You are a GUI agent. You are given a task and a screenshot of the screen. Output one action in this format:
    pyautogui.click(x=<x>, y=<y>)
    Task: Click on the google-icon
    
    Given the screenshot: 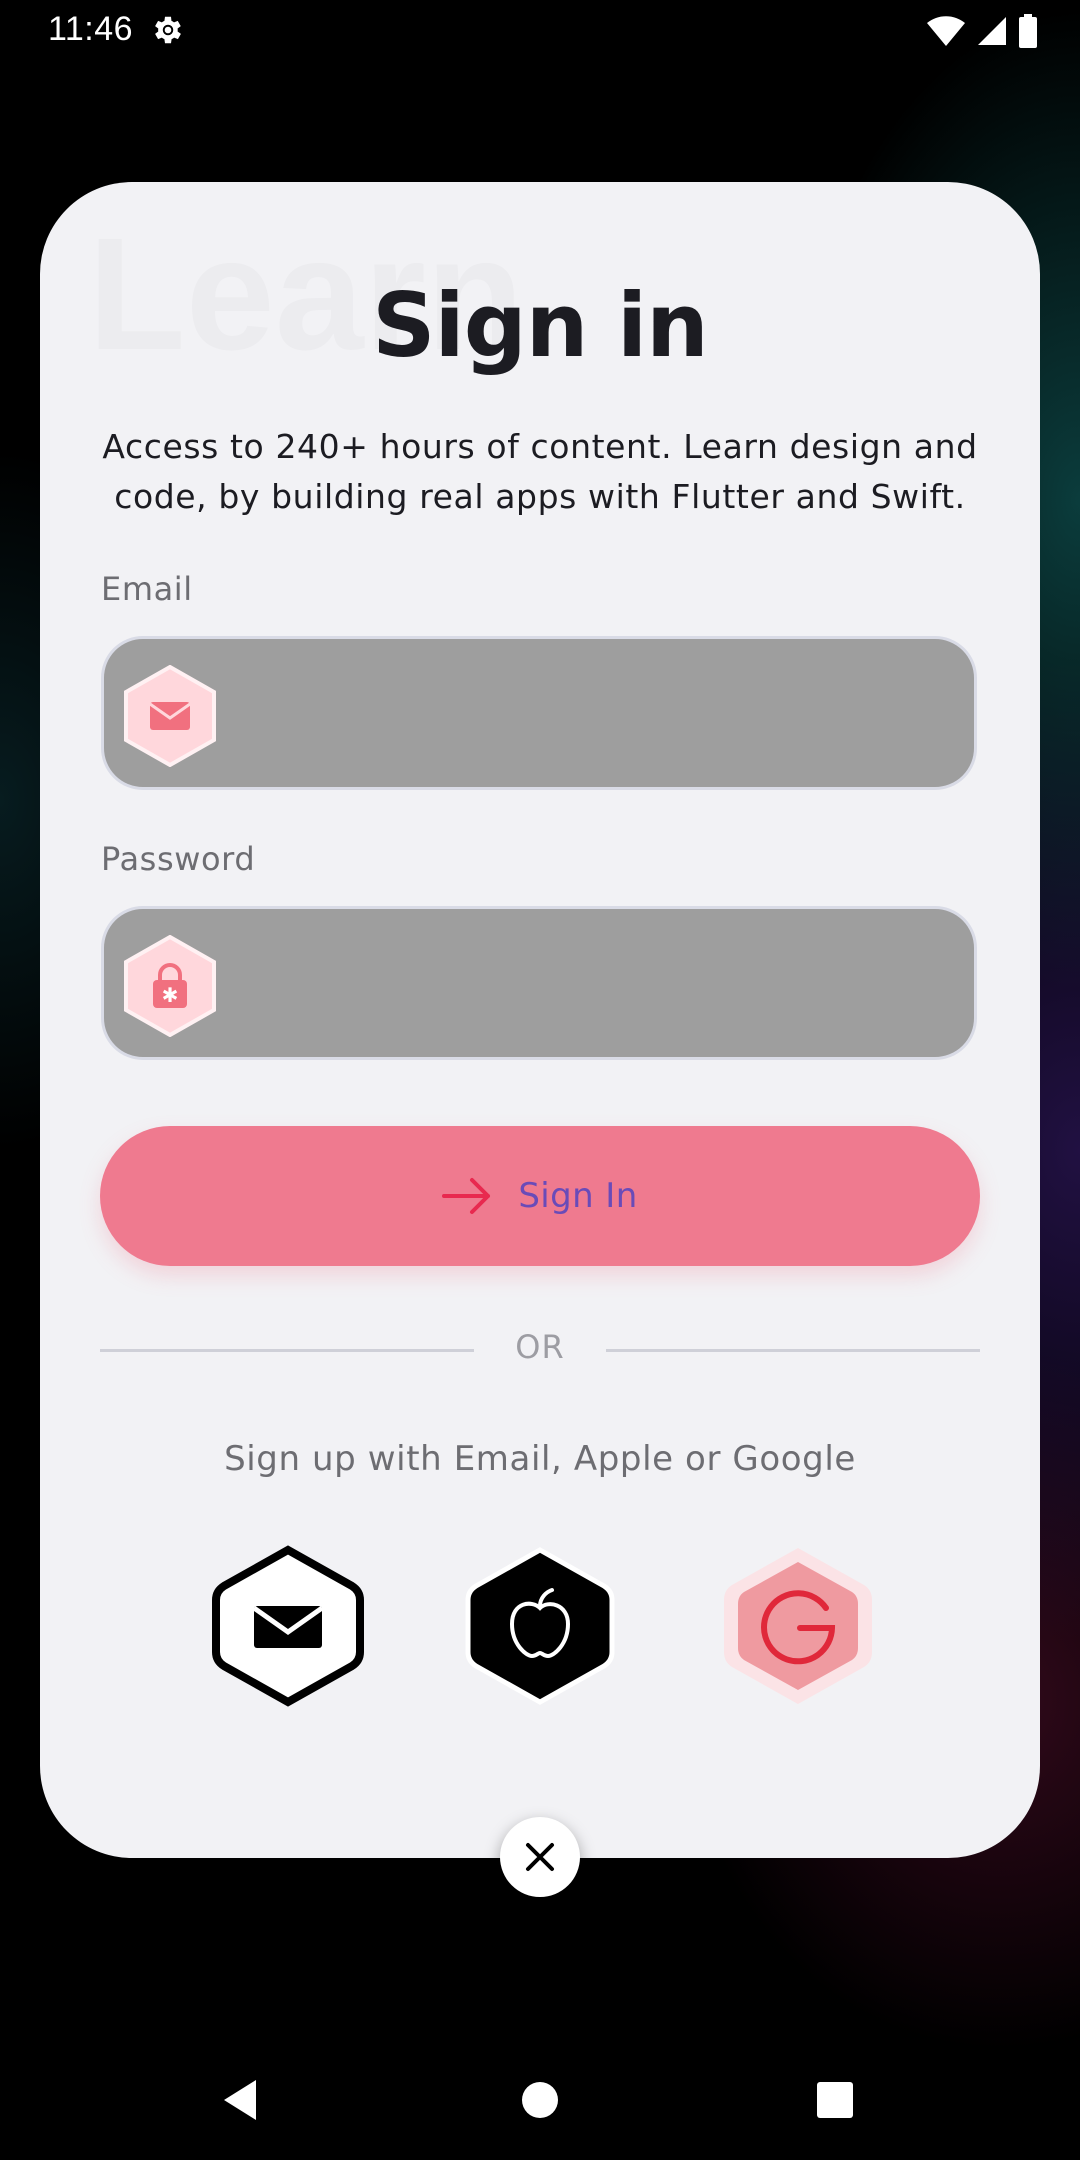 What is the action you would take?
    pyautogui.click(x=798, y=1626)
    